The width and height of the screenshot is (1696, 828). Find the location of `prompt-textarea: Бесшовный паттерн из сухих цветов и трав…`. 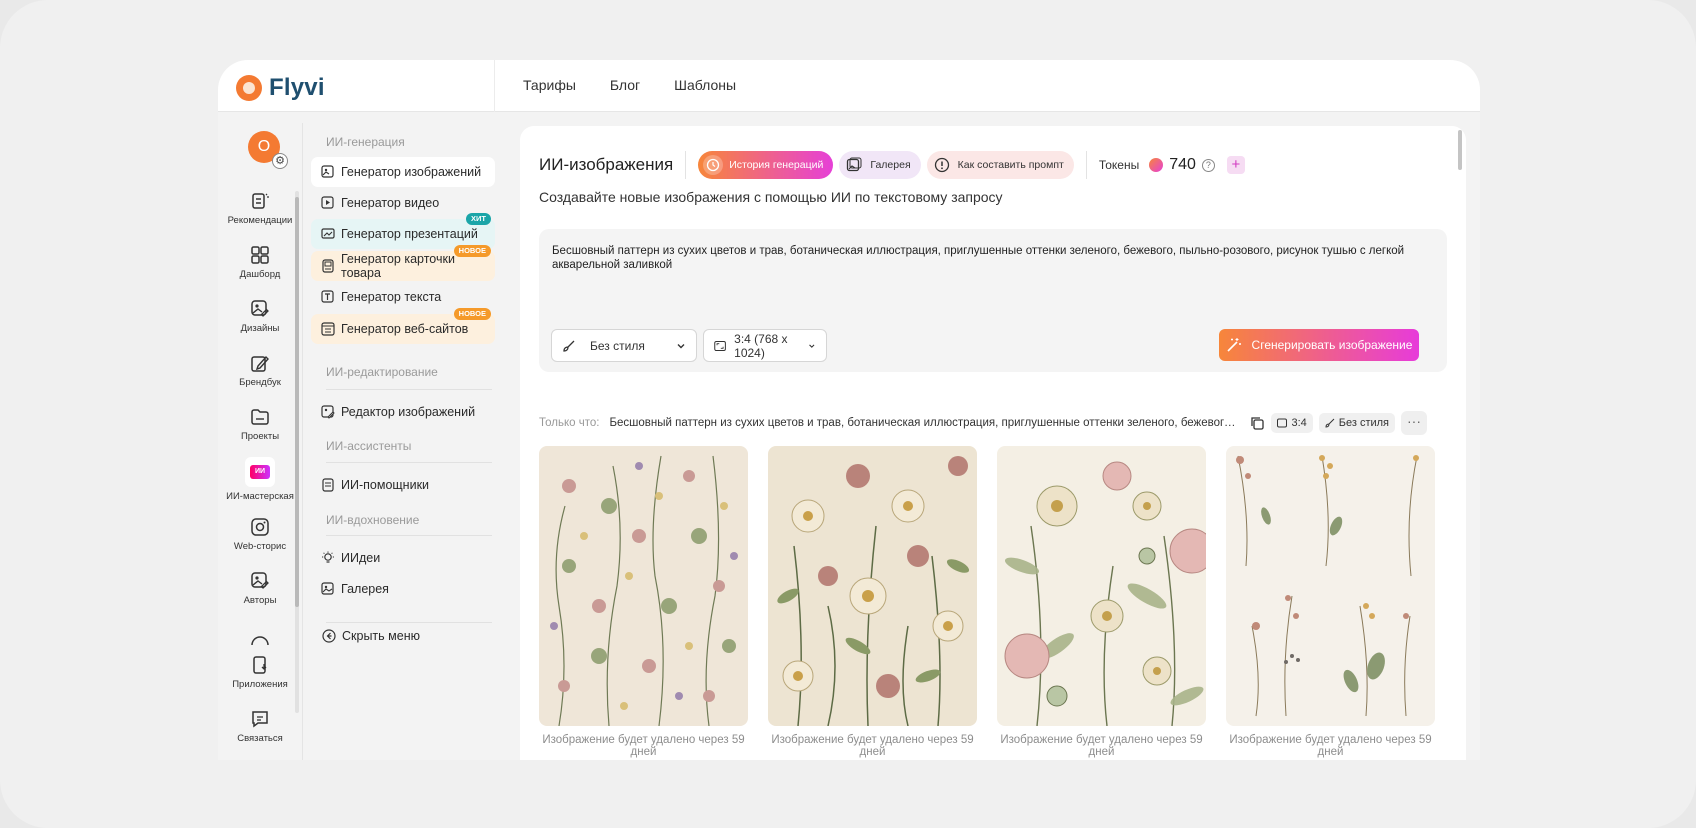

prompt-textarea: Бесшовный паттерн из сухих цветов и трав… is located at coordinates (982, 258).